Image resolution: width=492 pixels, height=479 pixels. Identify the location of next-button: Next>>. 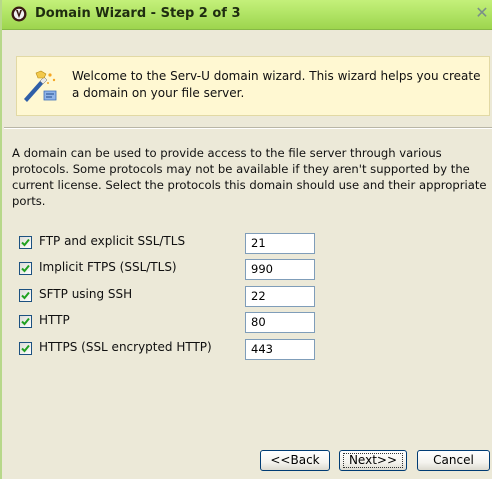
(373, 460).